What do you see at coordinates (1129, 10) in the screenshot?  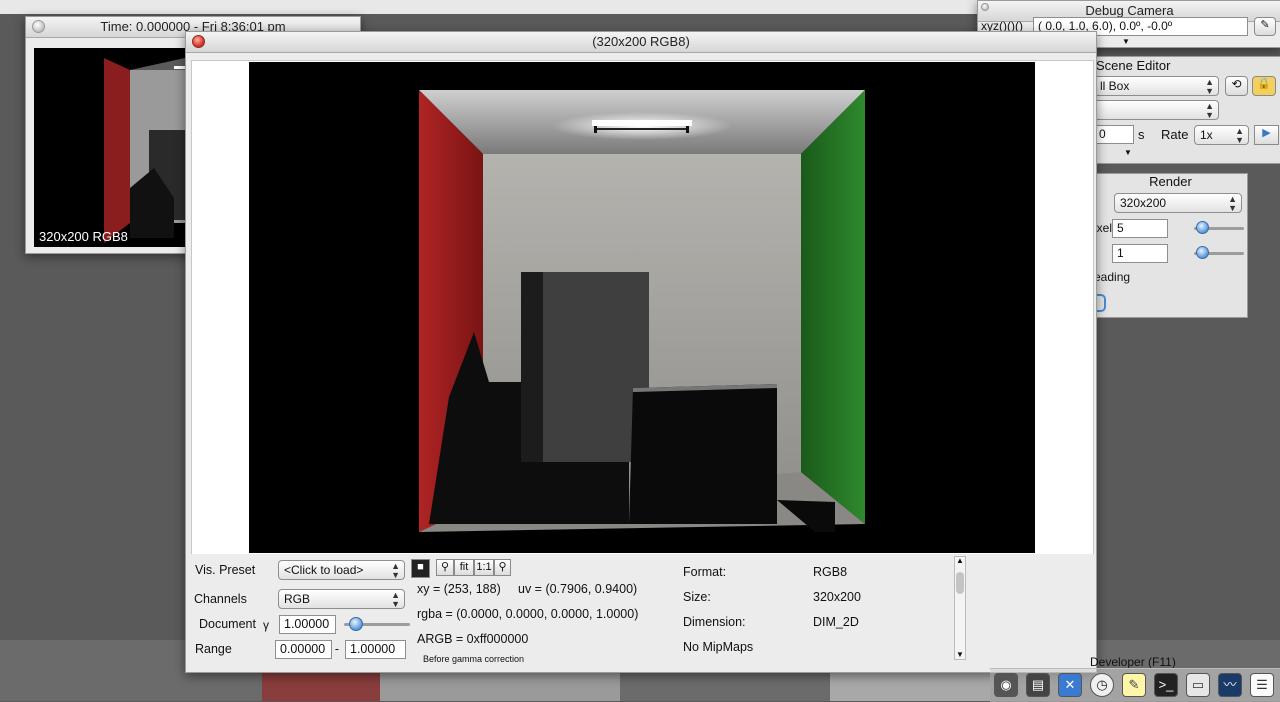 I see `camera-title: Debug Camera` at bounding box center [1129, 10].